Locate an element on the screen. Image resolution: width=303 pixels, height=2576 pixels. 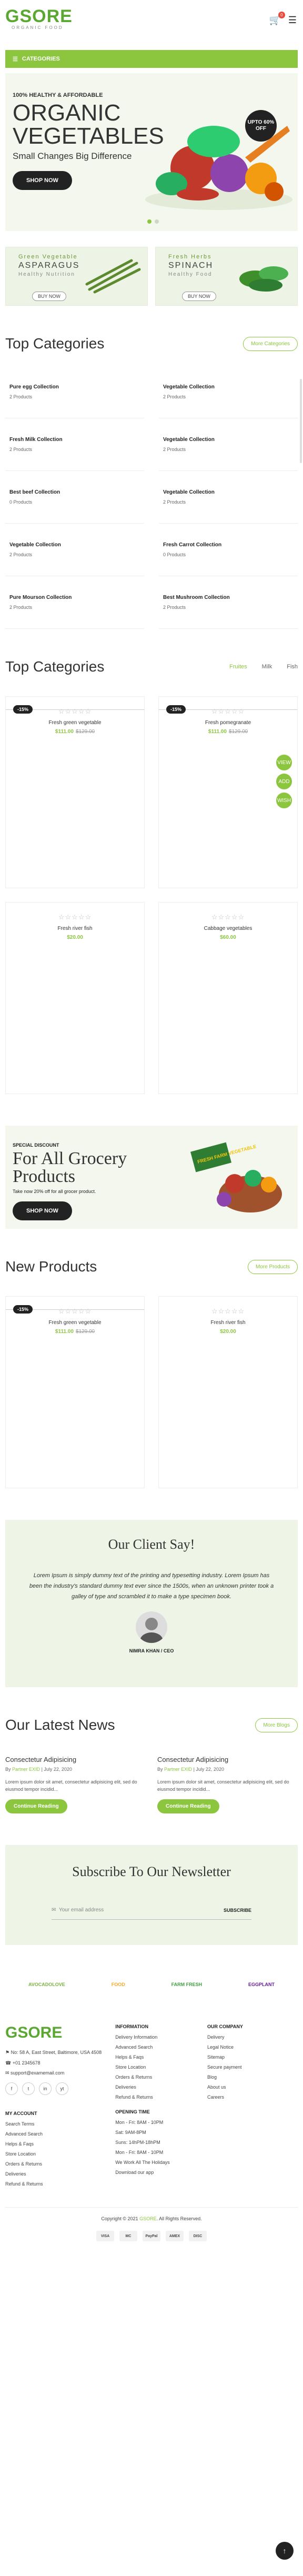
category-item: Pure egg Collection 2 Products is located at coordinates (74, 392).